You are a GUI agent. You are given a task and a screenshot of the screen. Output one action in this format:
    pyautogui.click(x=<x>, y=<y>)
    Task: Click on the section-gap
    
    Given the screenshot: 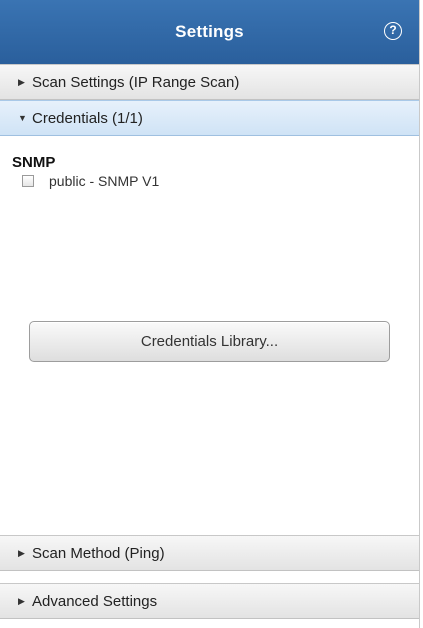 What is the action you would take?
    pyautogui.click(x=209, y=577)
    